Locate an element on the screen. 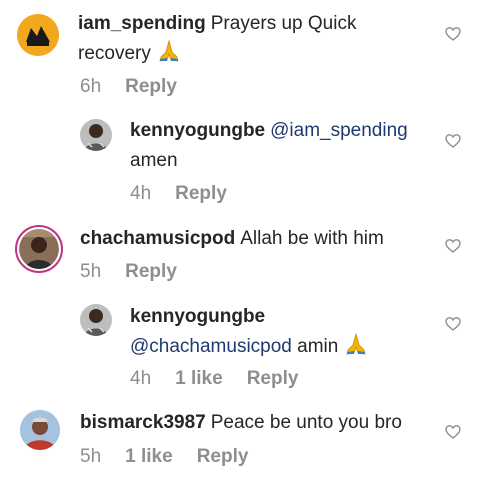 This screenshot has height=481, width=480. comment-username: chachamusicpod is located at coordinates (157, 238).